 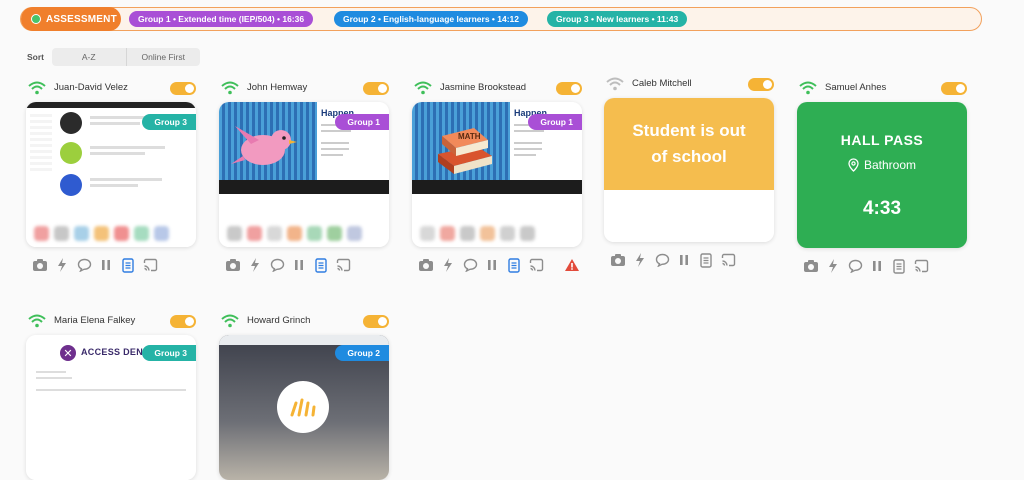 I want to click on bird-illustration, so click(x=264, y=145).